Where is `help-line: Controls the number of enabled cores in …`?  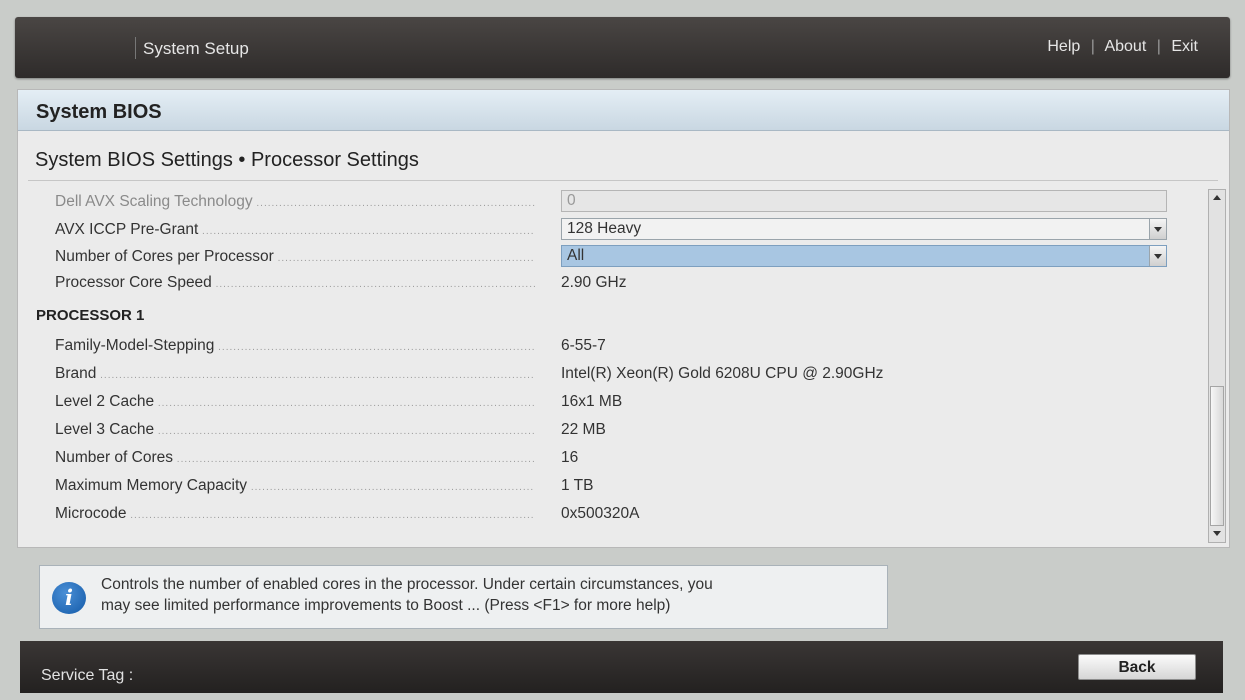
help-line: Controls the number of enabled cores in … is located at coordinates (407, 584).